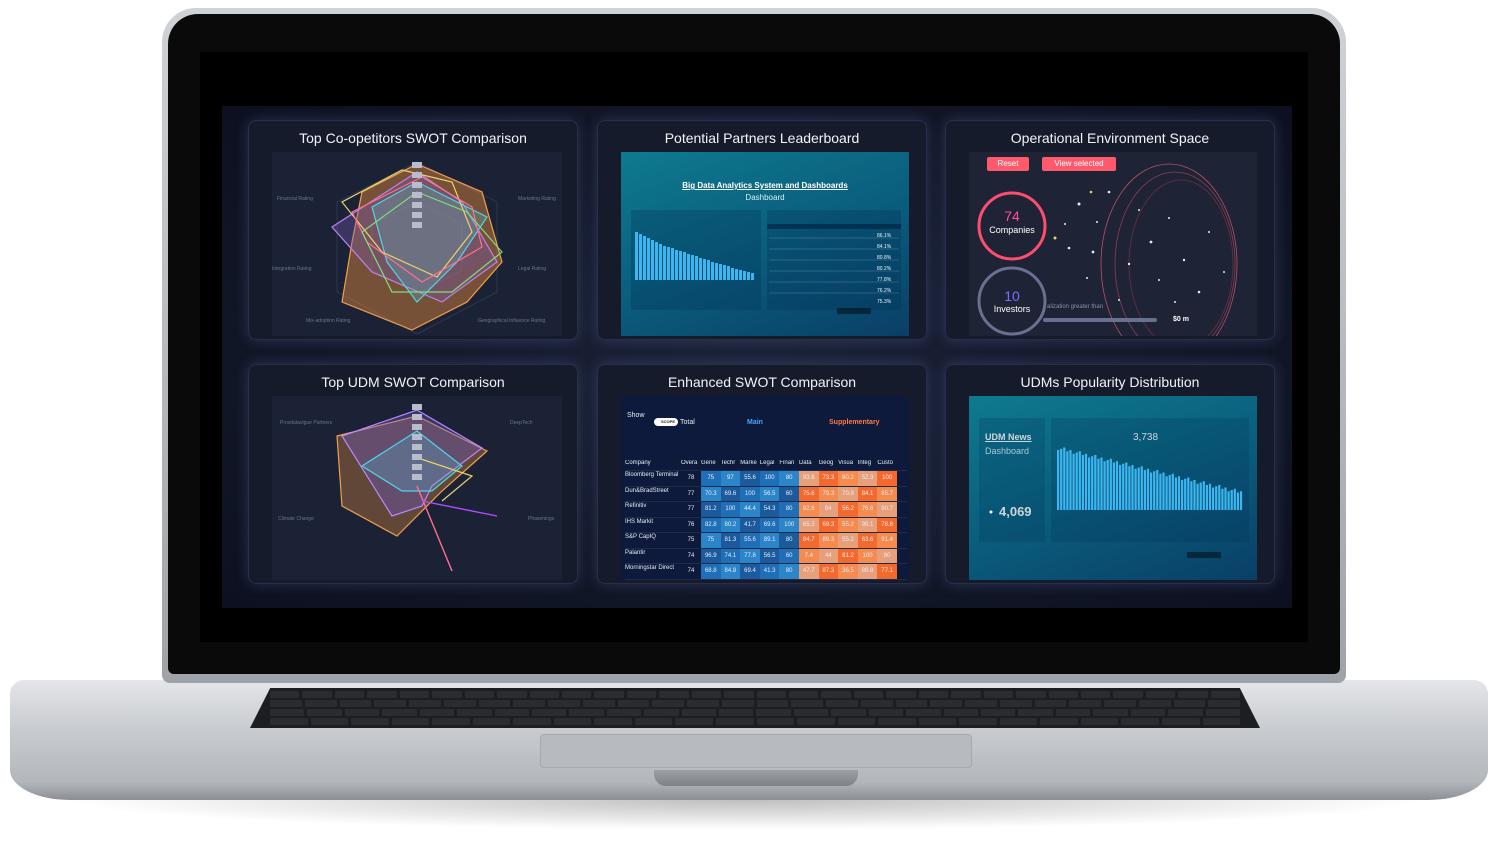  I want to click on overall-score: 74, so click(691, 555).